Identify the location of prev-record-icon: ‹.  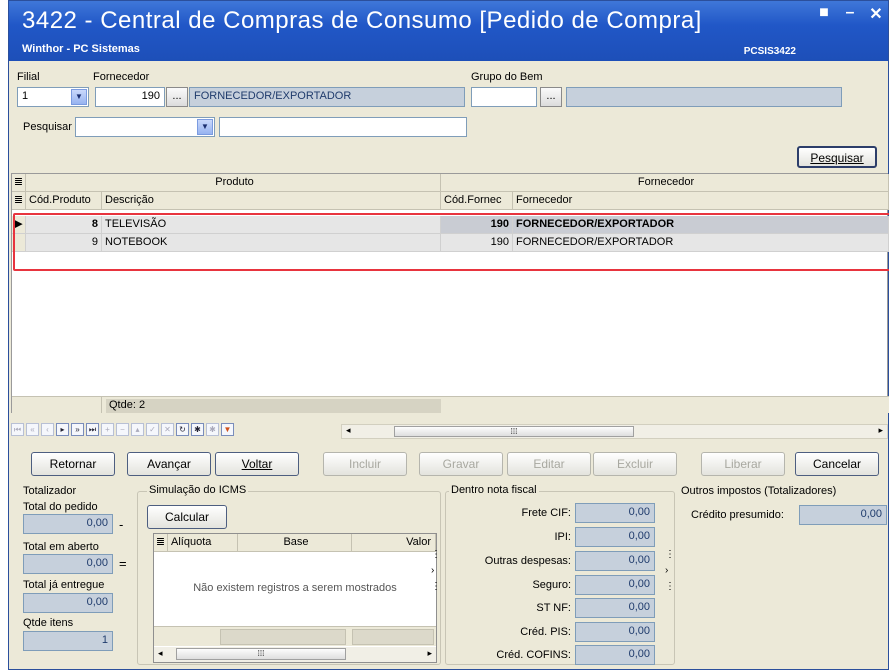
(47, 429).